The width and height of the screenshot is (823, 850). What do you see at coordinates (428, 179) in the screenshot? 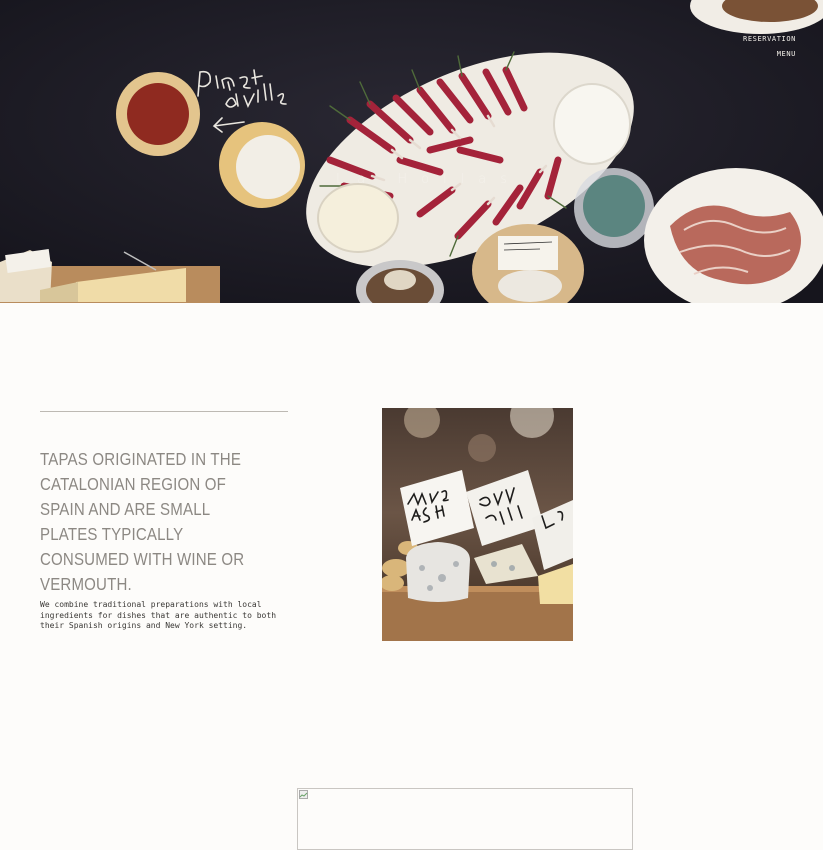
I see `brand-logo: La Hollas` at bounding box center [428, 179].